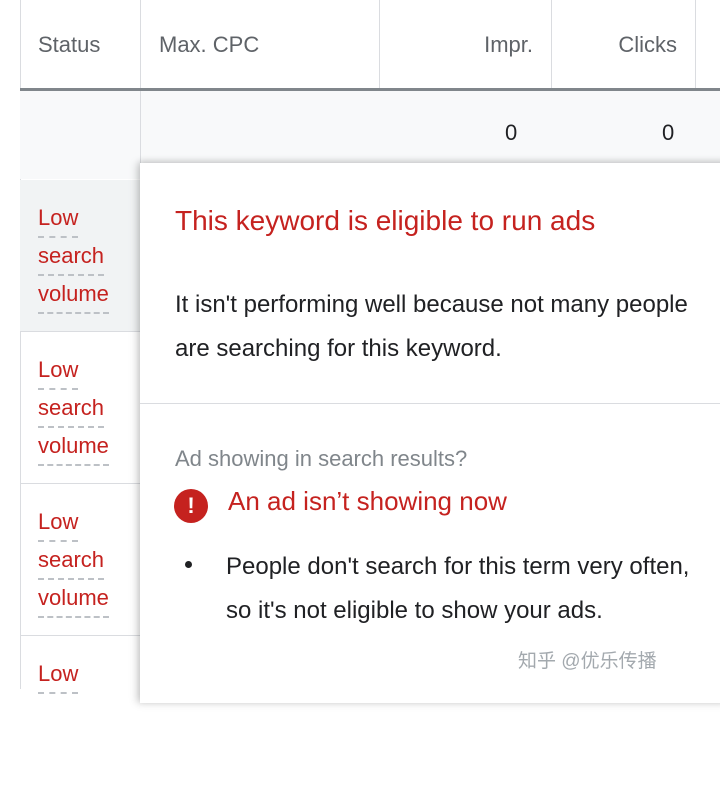 This screenshot has width=720, height=788. What do you see at coordinates (430, 403) in the screenshot?
I see `popover-divider` at bounding box center [430, 403].